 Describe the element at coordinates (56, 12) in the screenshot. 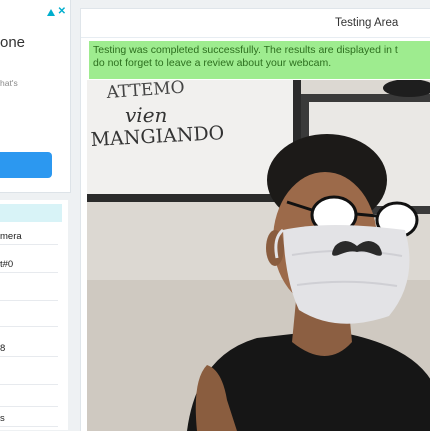

I see `ad-choices: ✕` at that location.